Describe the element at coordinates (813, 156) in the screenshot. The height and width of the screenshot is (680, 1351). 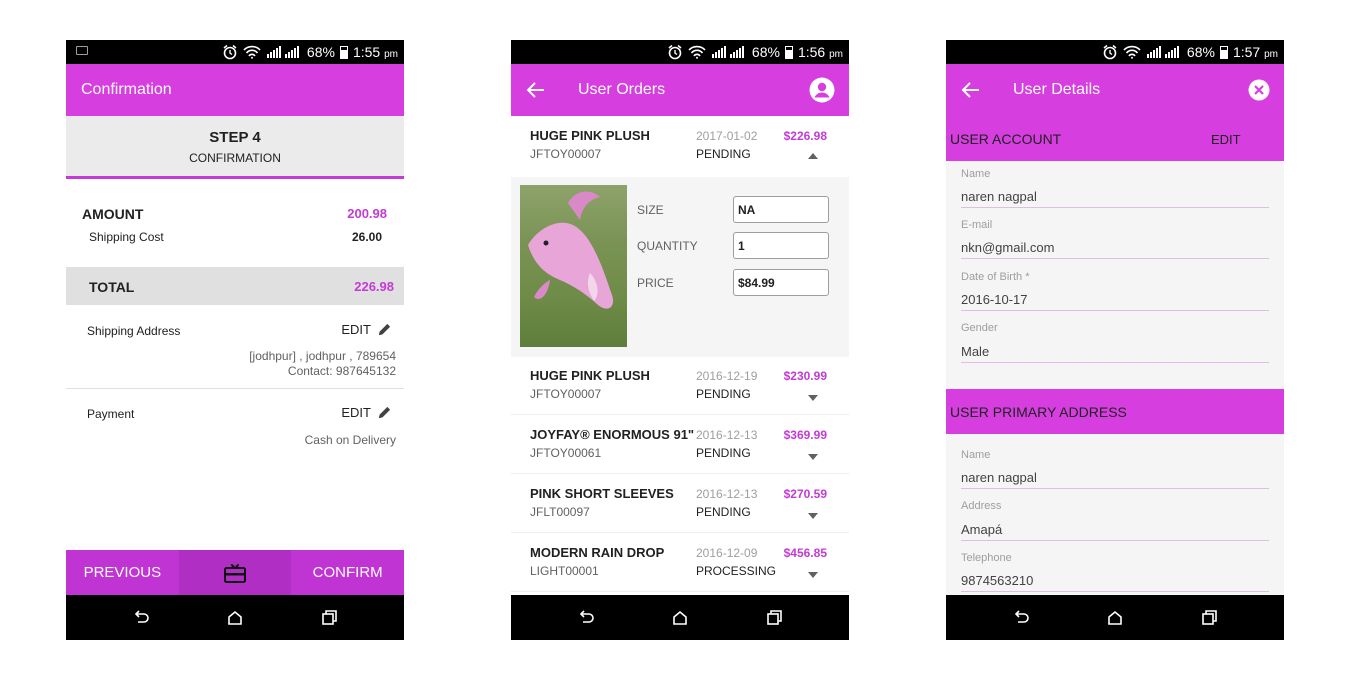
I see `collapse-caret-icon` at that location.